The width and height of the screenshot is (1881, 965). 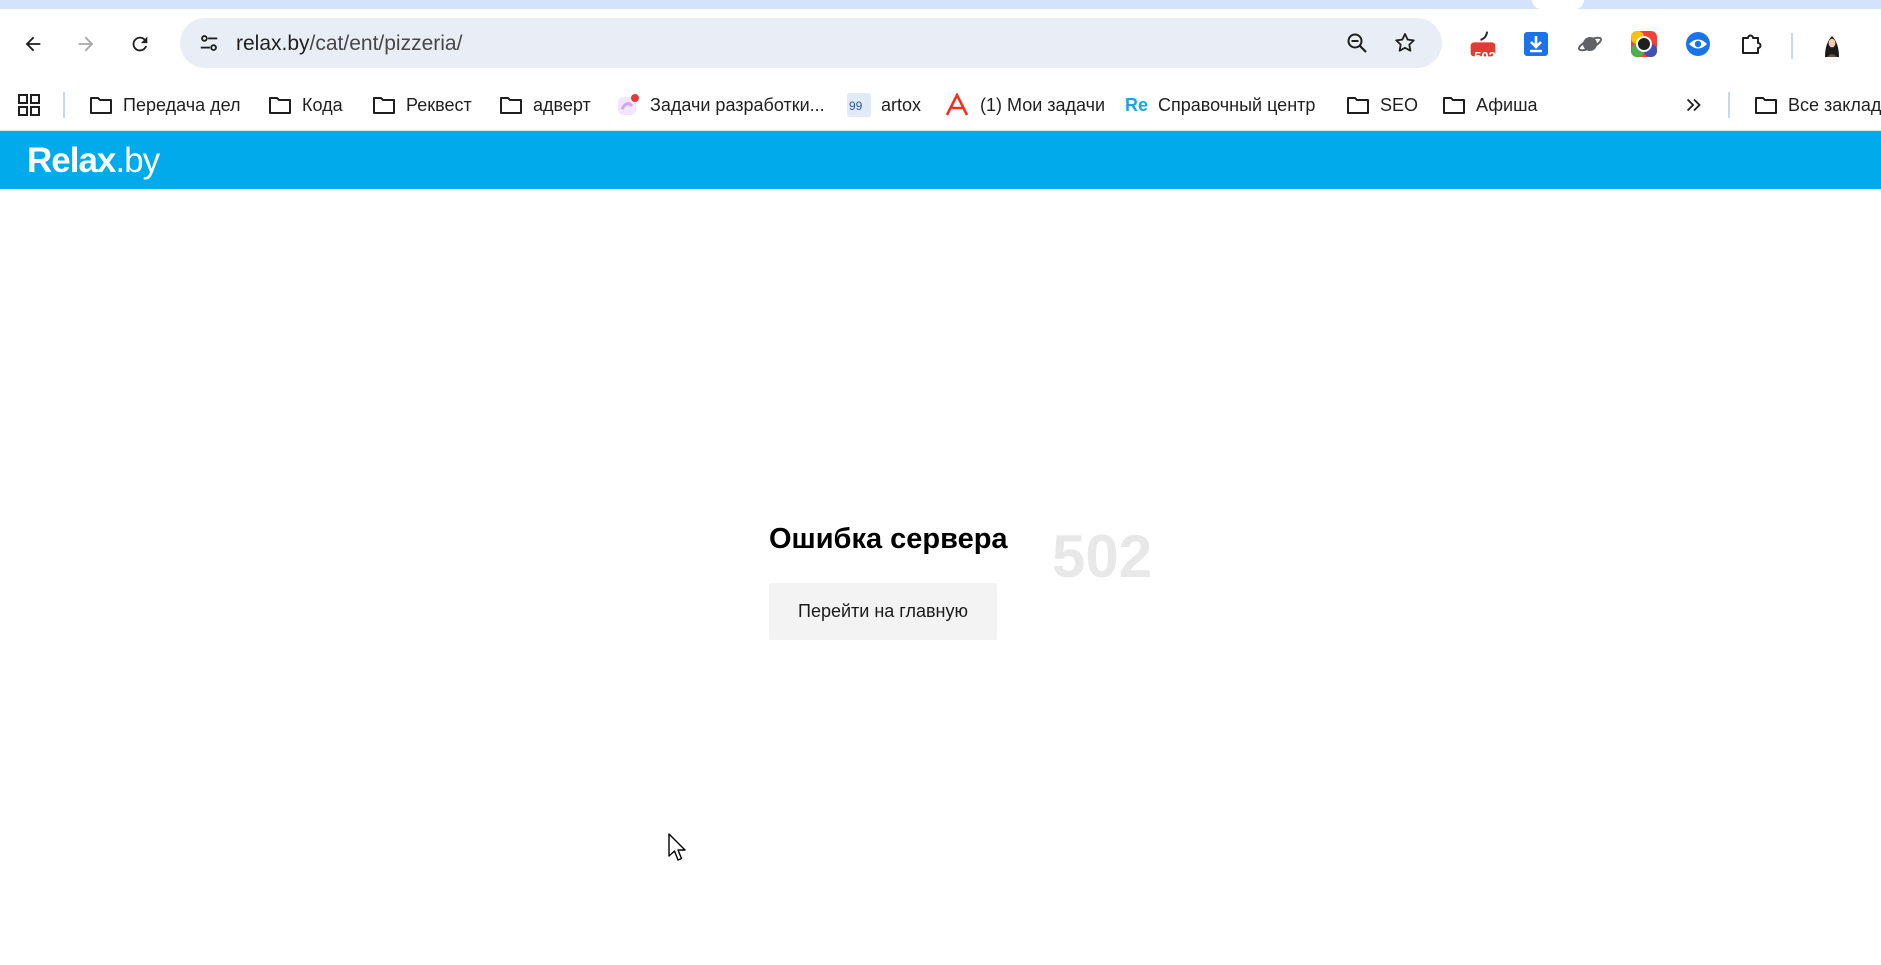 I want to click on tune-icon, so click(x=209, y=43).